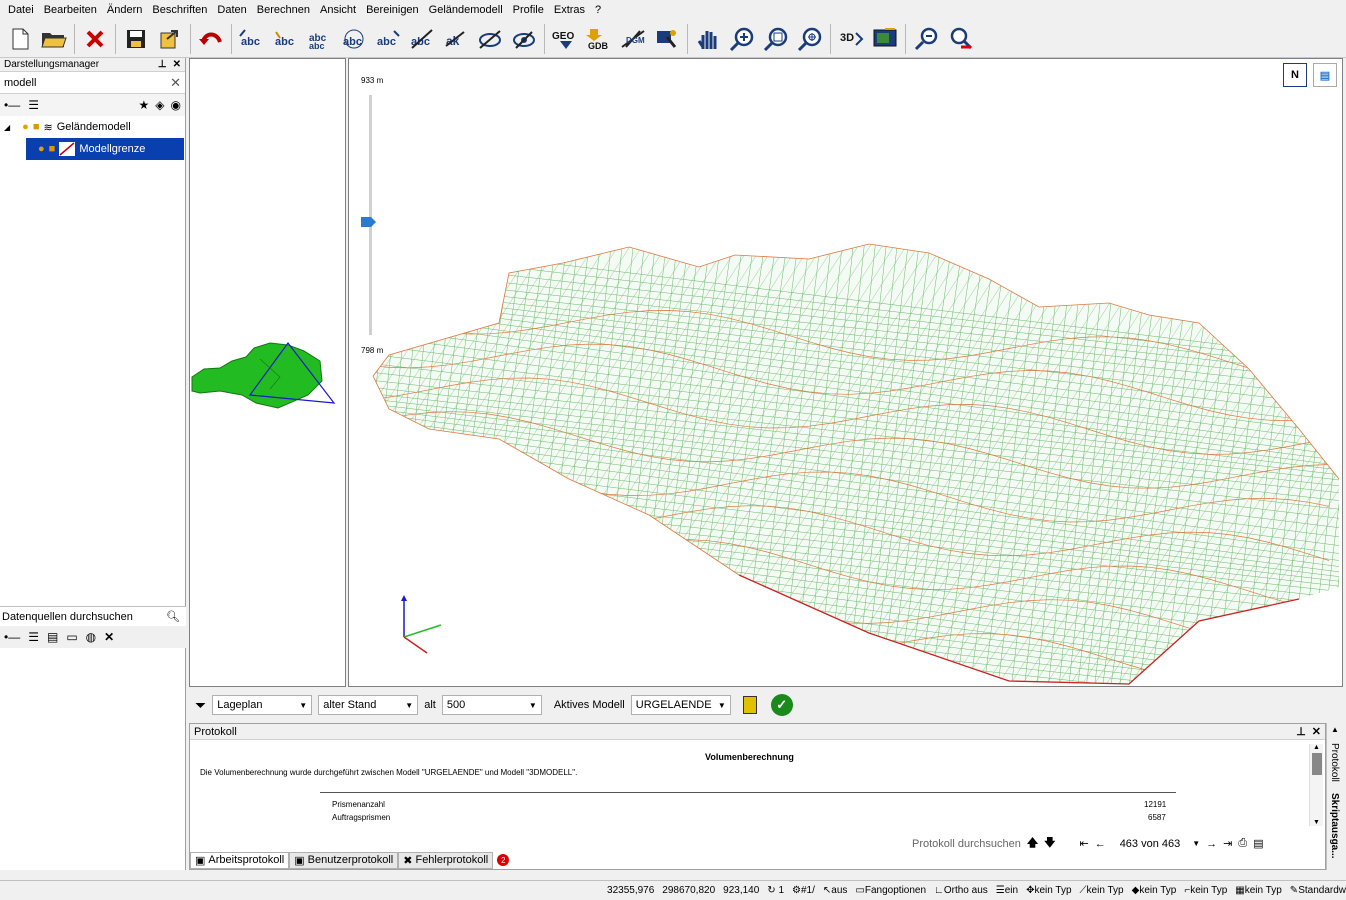 This screenshot has height=900, width=1346. Describe the element at coordinates (528, 10) in the screenshot. I see `menu-profile: Profile` at that location.